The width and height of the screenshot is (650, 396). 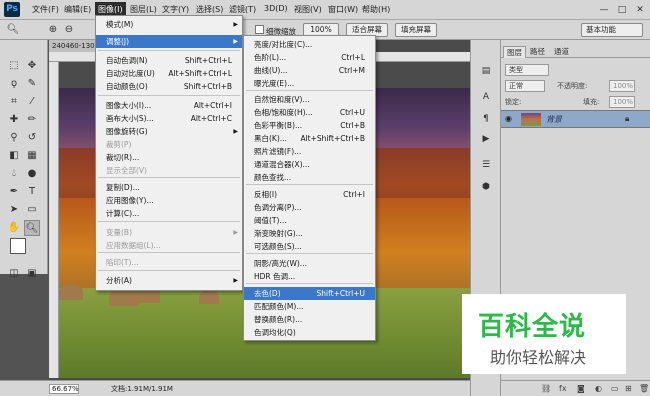 What do you see at coordinates (644, 388) in the screenshot?
I see `delete-layer-icon: 🗑︎` at bounding box center [644, 388].